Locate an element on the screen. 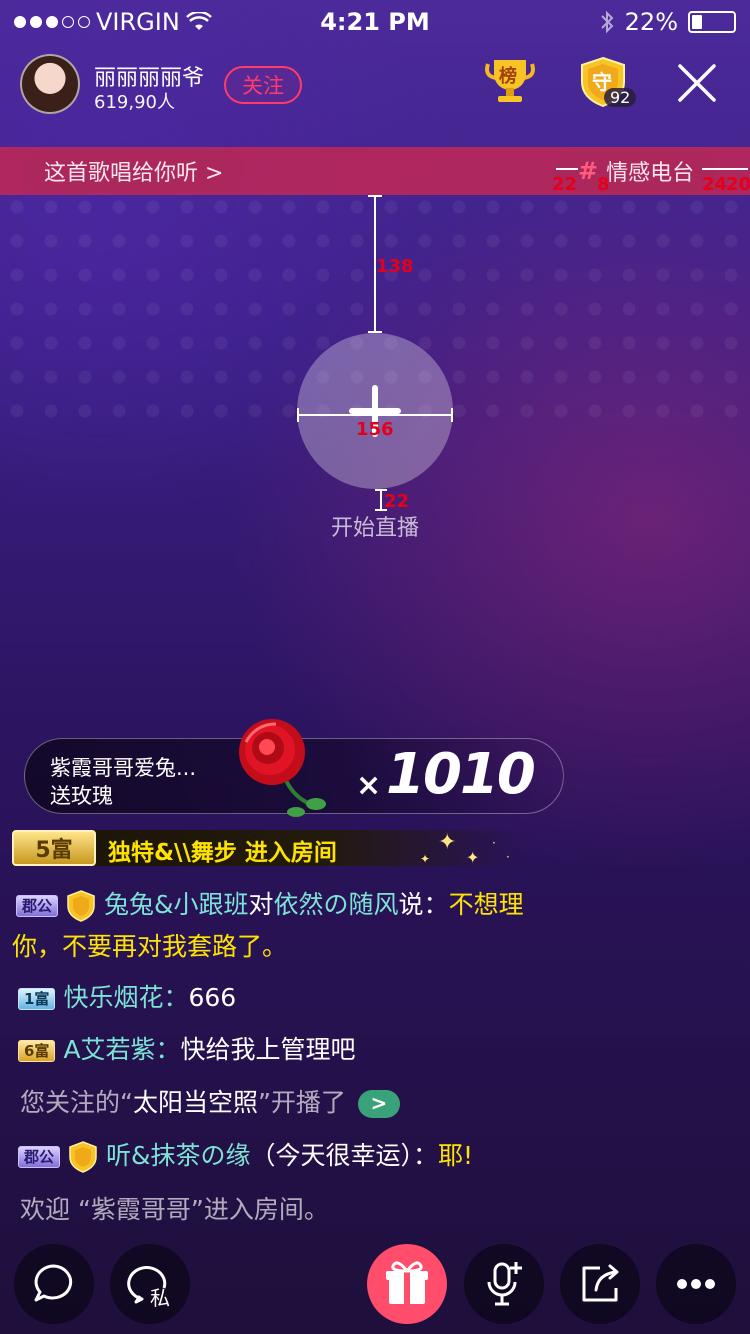  host-avatar is located at coordinates (50, 84).